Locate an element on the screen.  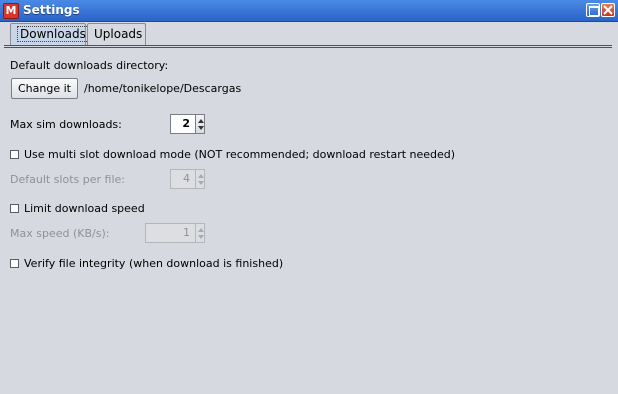
directory-path: /home/tonikelope/Descargas is located at coordinates (163, 88).